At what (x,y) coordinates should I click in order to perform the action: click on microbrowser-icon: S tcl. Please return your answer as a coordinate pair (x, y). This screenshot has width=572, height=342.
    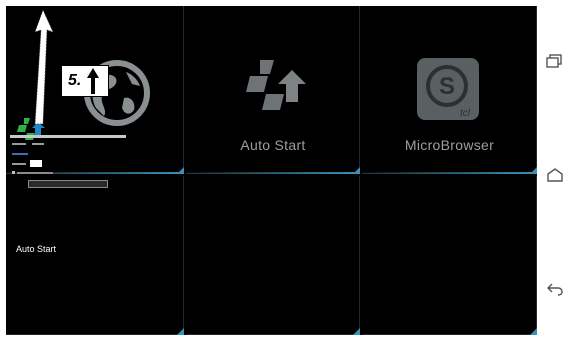
    Looking at the image, I should click on (448, 89).